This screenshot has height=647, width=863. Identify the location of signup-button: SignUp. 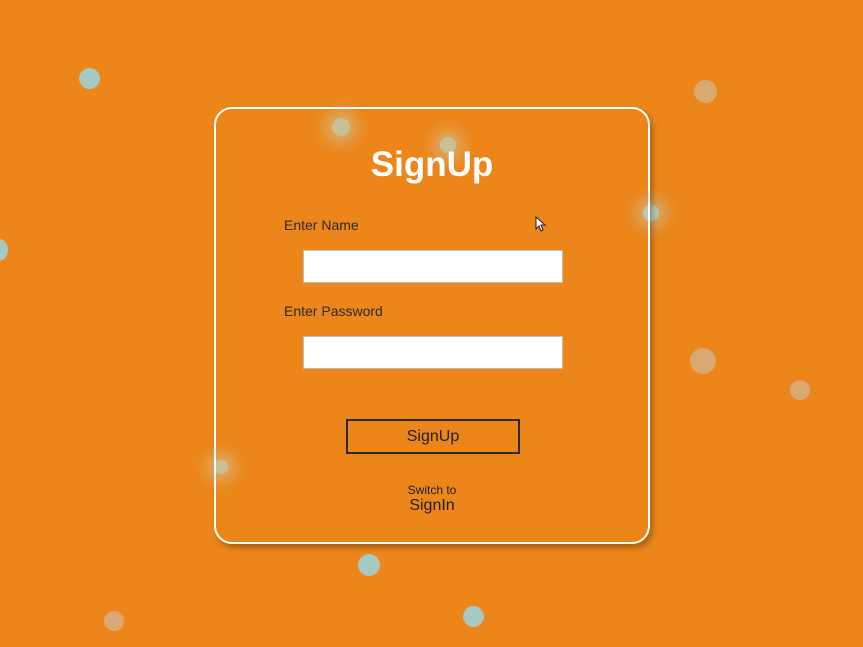
(433, 436).